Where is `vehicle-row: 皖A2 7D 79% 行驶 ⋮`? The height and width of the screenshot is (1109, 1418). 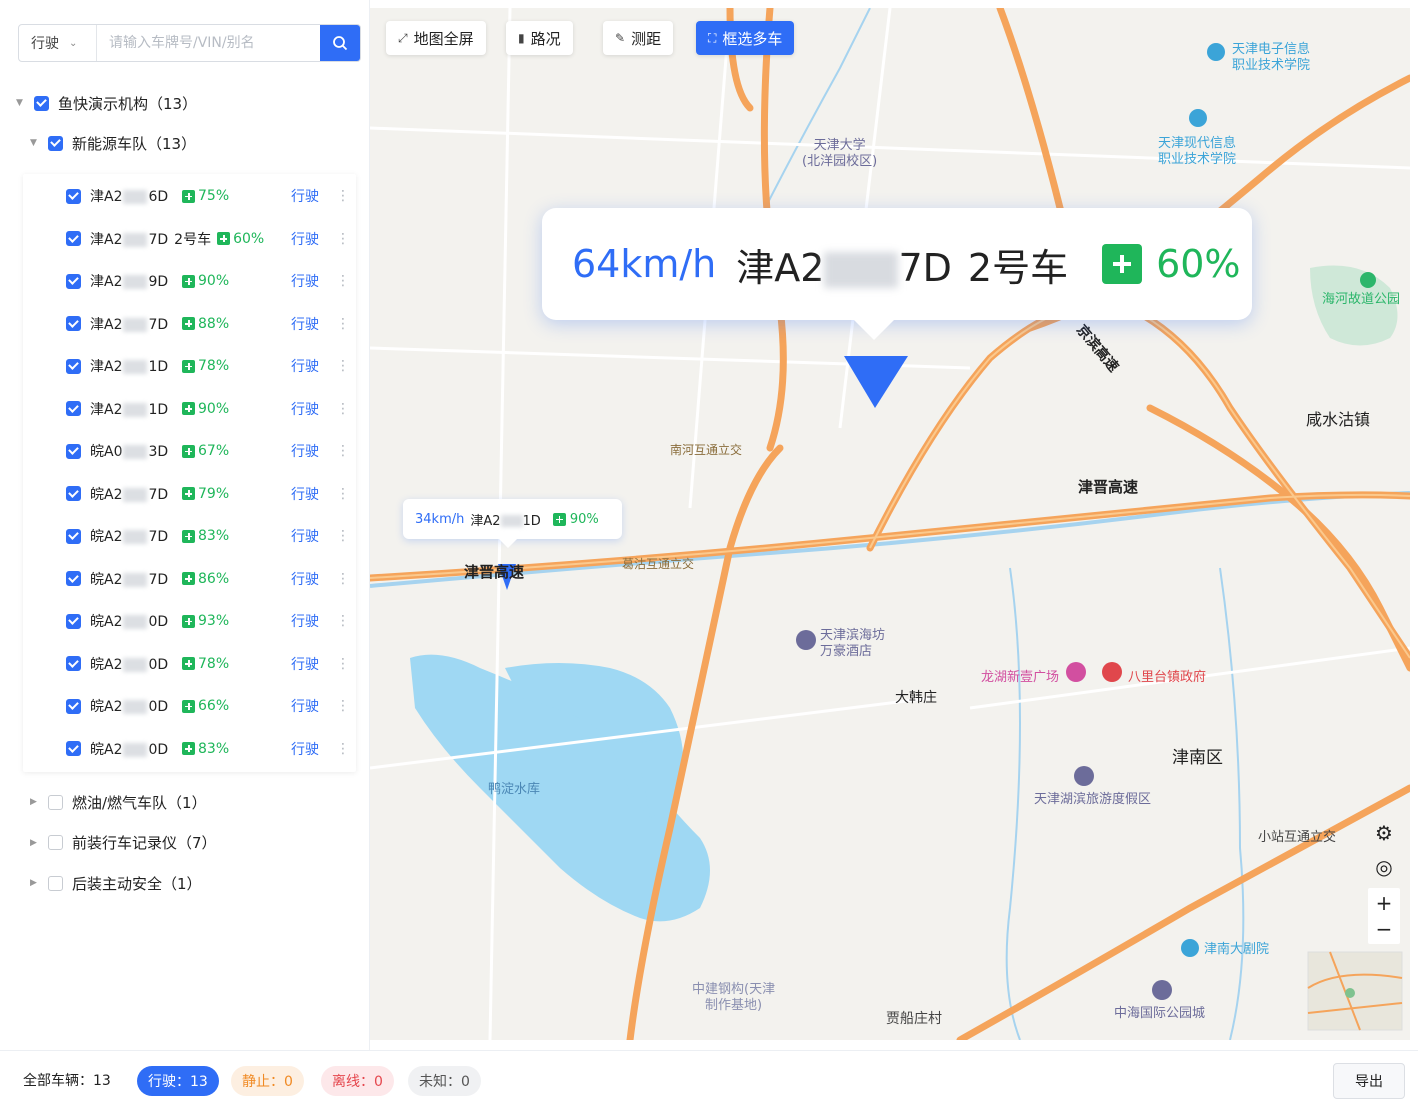
vehicle-row: 皖A2 7D 79% 行驶 ⋮ is located at coordinates (189, 494).